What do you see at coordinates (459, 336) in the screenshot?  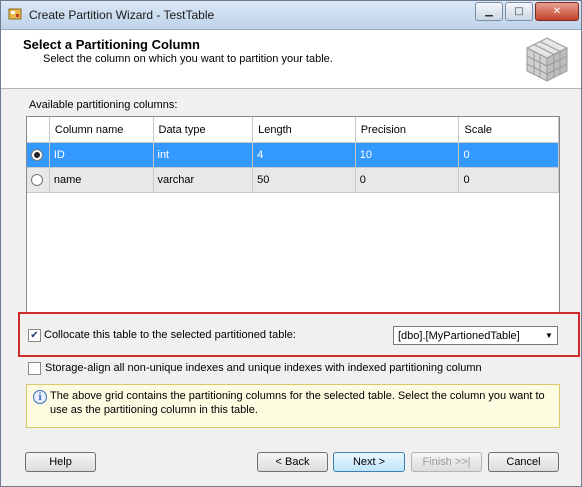 I see `partitioned-table-value: [dbo].[MyPartionedTable]` at bounding box center [459, 336].